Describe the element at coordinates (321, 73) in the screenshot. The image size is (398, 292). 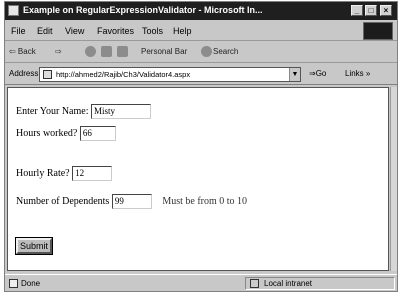
I see `go-label: Go` at that location.